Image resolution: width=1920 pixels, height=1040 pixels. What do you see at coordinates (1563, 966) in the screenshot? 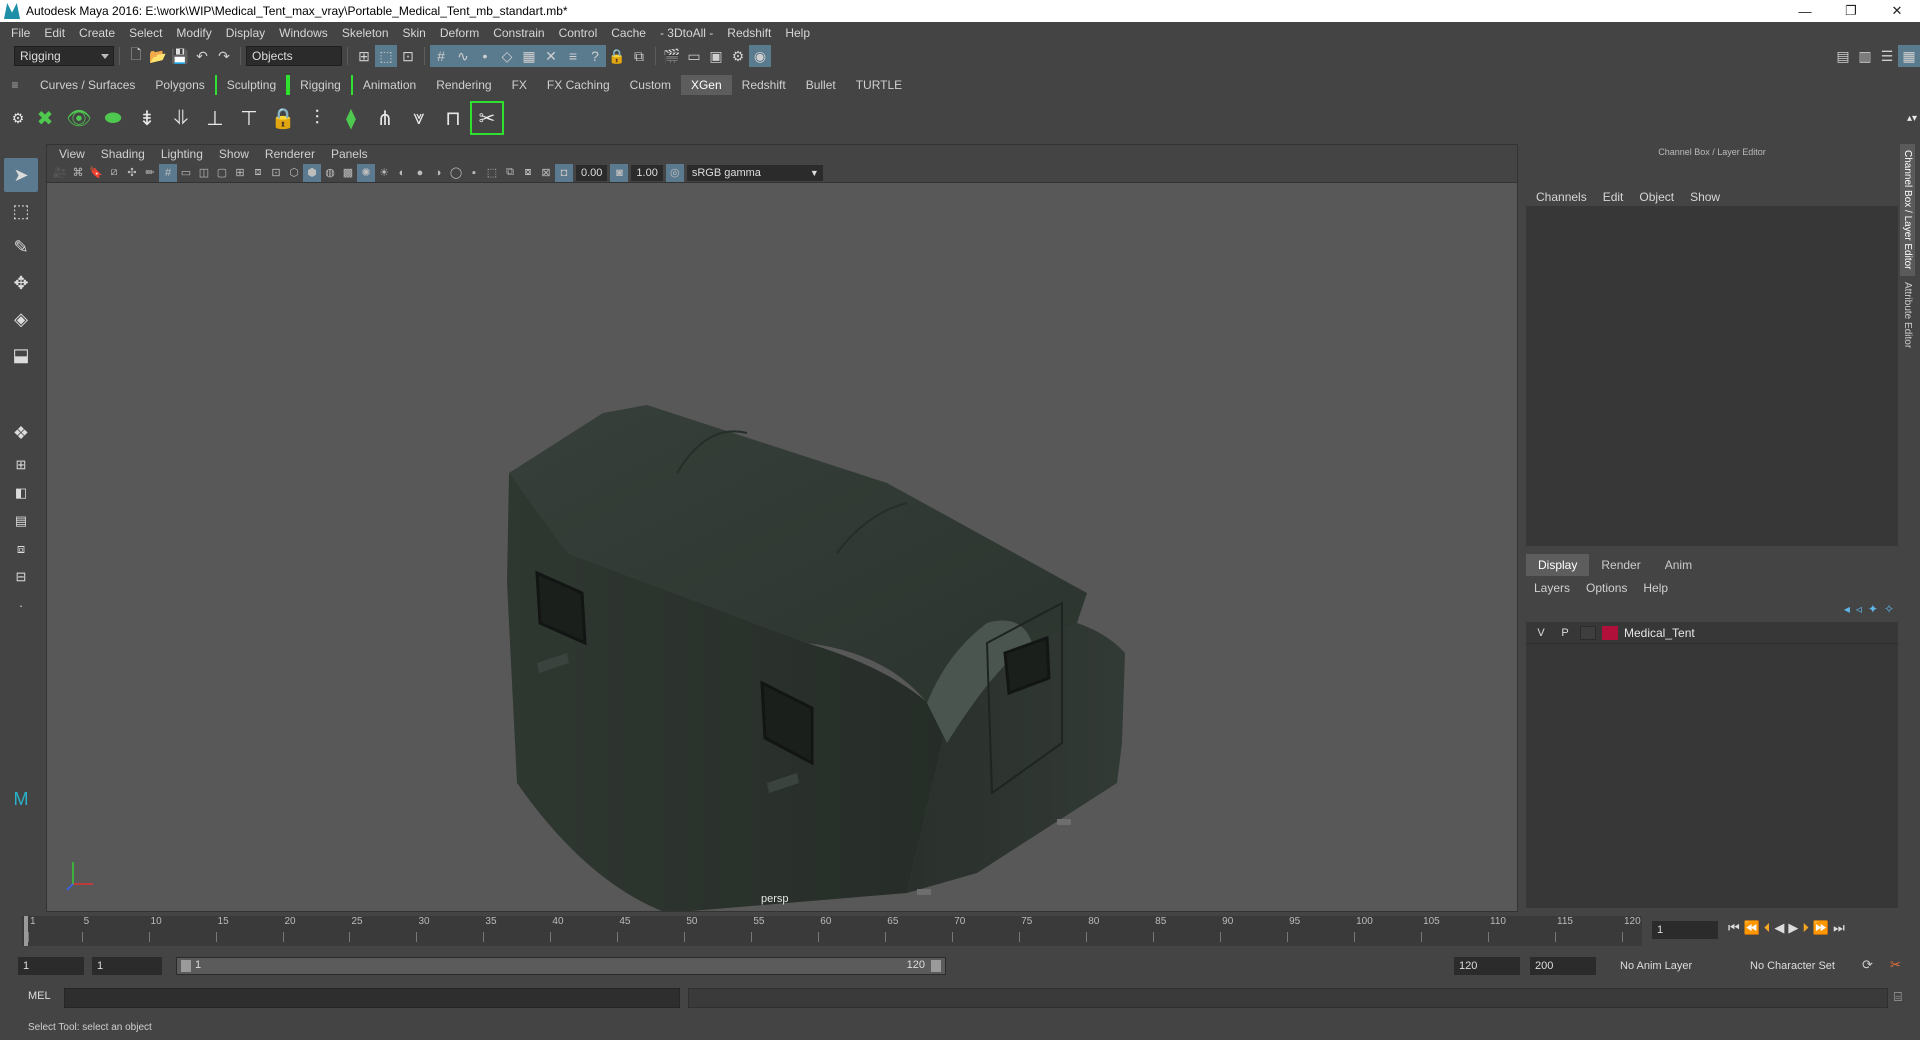
I see `animation-end-field: 200` at bounding box center [1563, 966].